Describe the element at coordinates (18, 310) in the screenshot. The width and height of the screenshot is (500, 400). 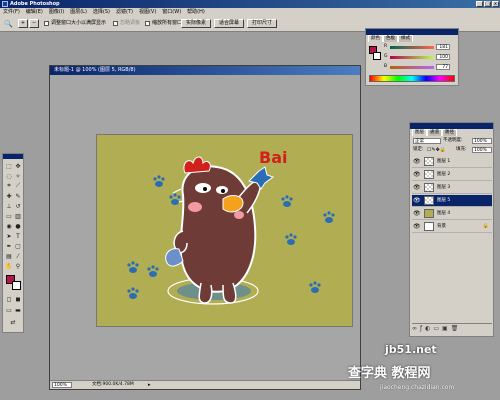
I see `screen-mode-full-icon: ▬` at that location.